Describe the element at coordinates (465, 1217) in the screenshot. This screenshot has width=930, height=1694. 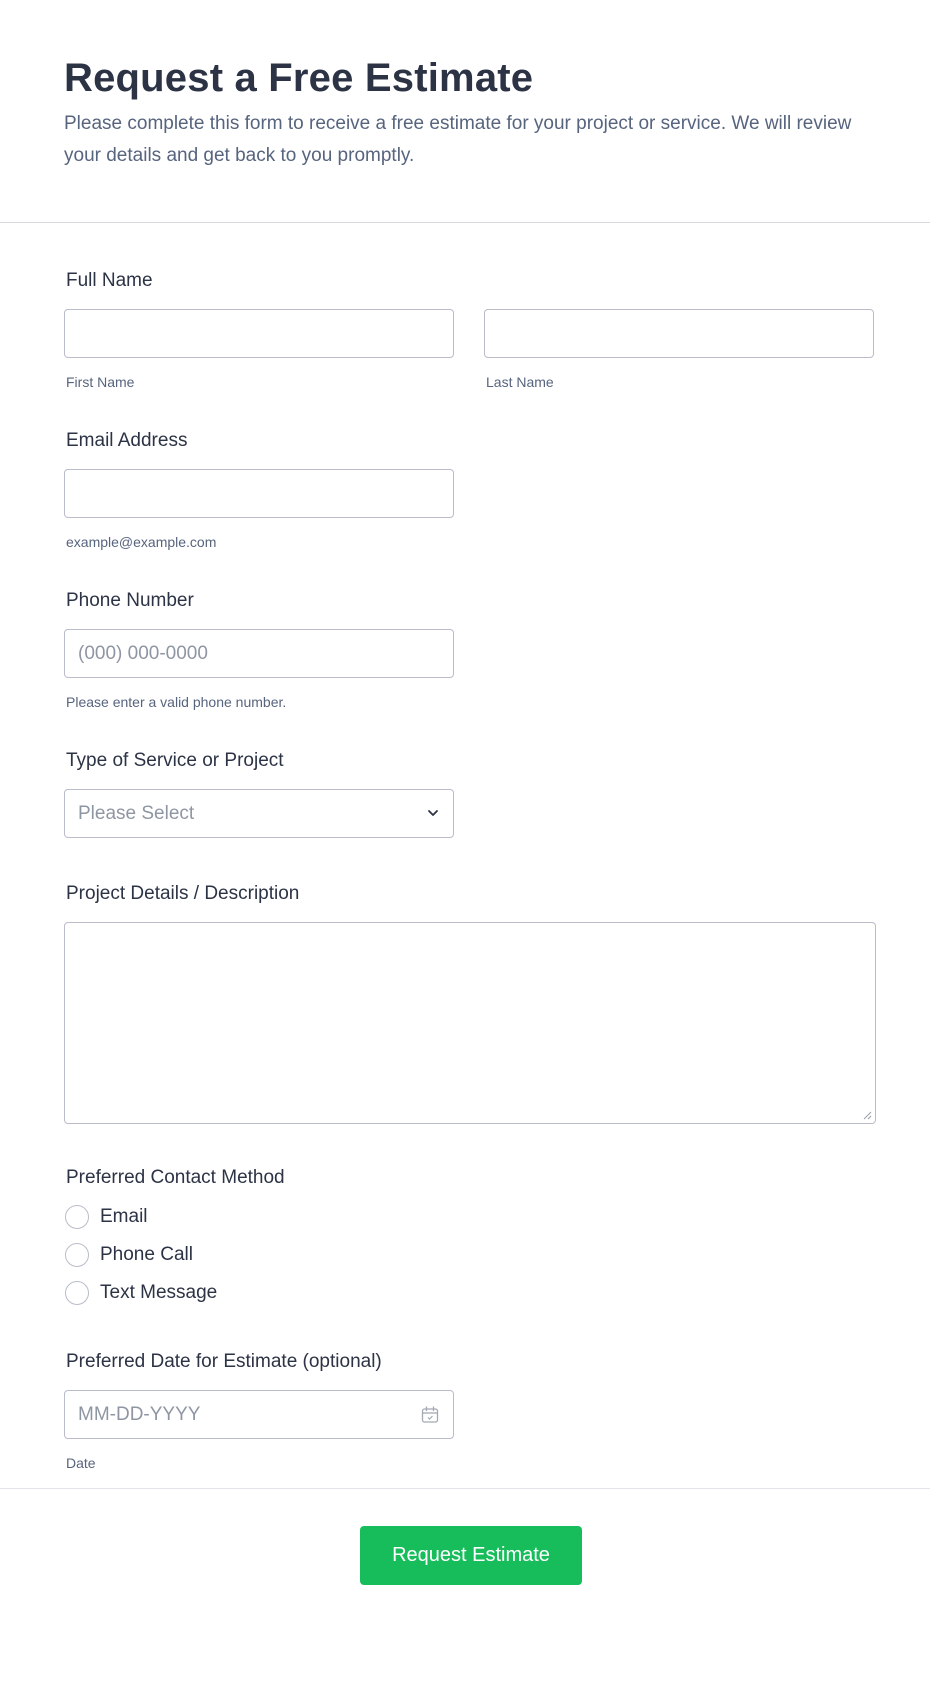
I see `radio-option-email: Email` at that location.